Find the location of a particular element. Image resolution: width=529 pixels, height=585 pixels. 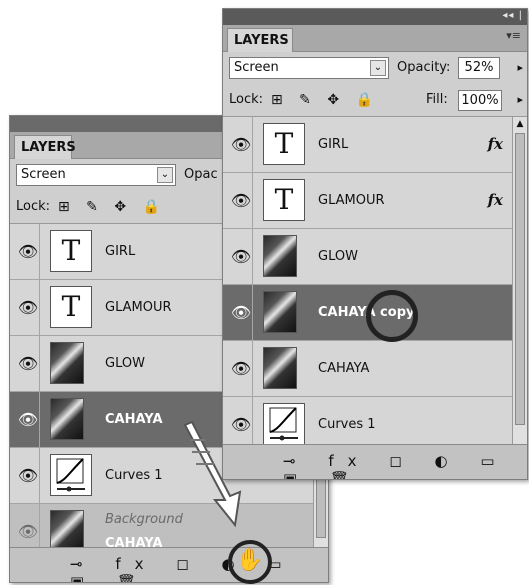

lock-row: Lock: ⊞ ✎ ✥ 🔒 Fill: 100% ▸ is located at coordinates (375, 100).